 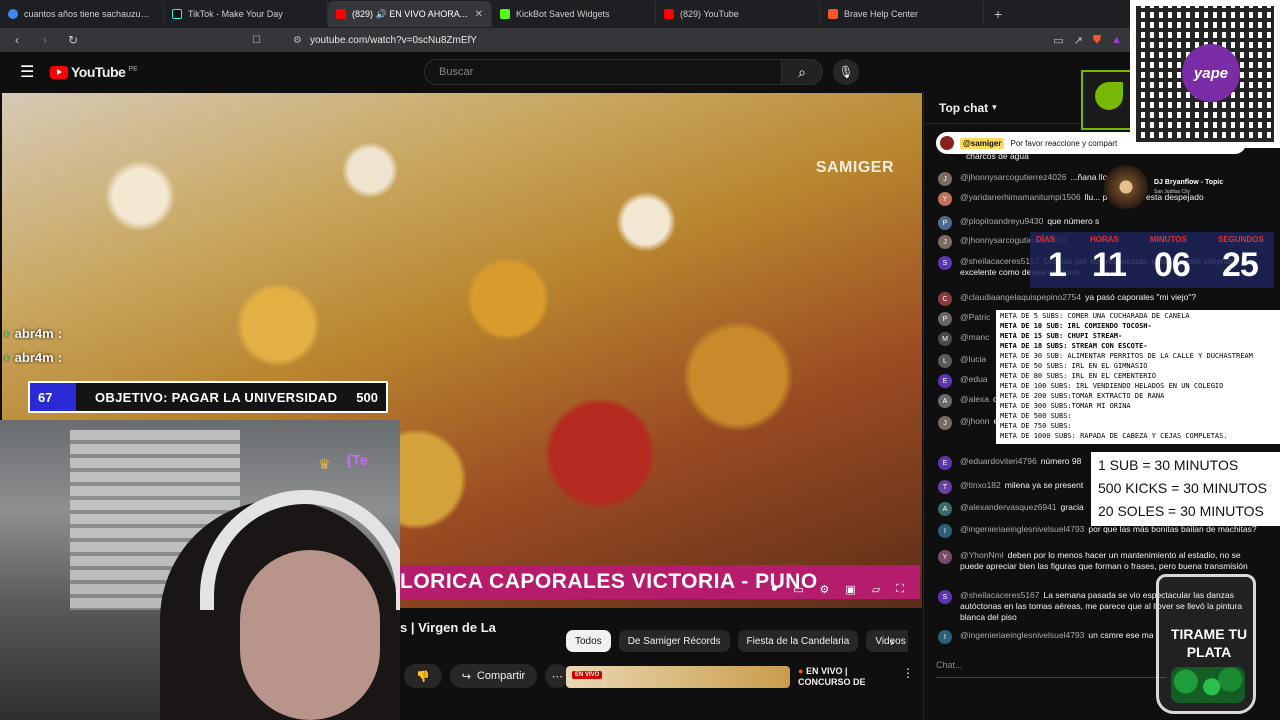 What do you see at coordinates (1078, 40) in the screenshot?
I see `share-icon: ↗` at bounding box center [1078, 40].